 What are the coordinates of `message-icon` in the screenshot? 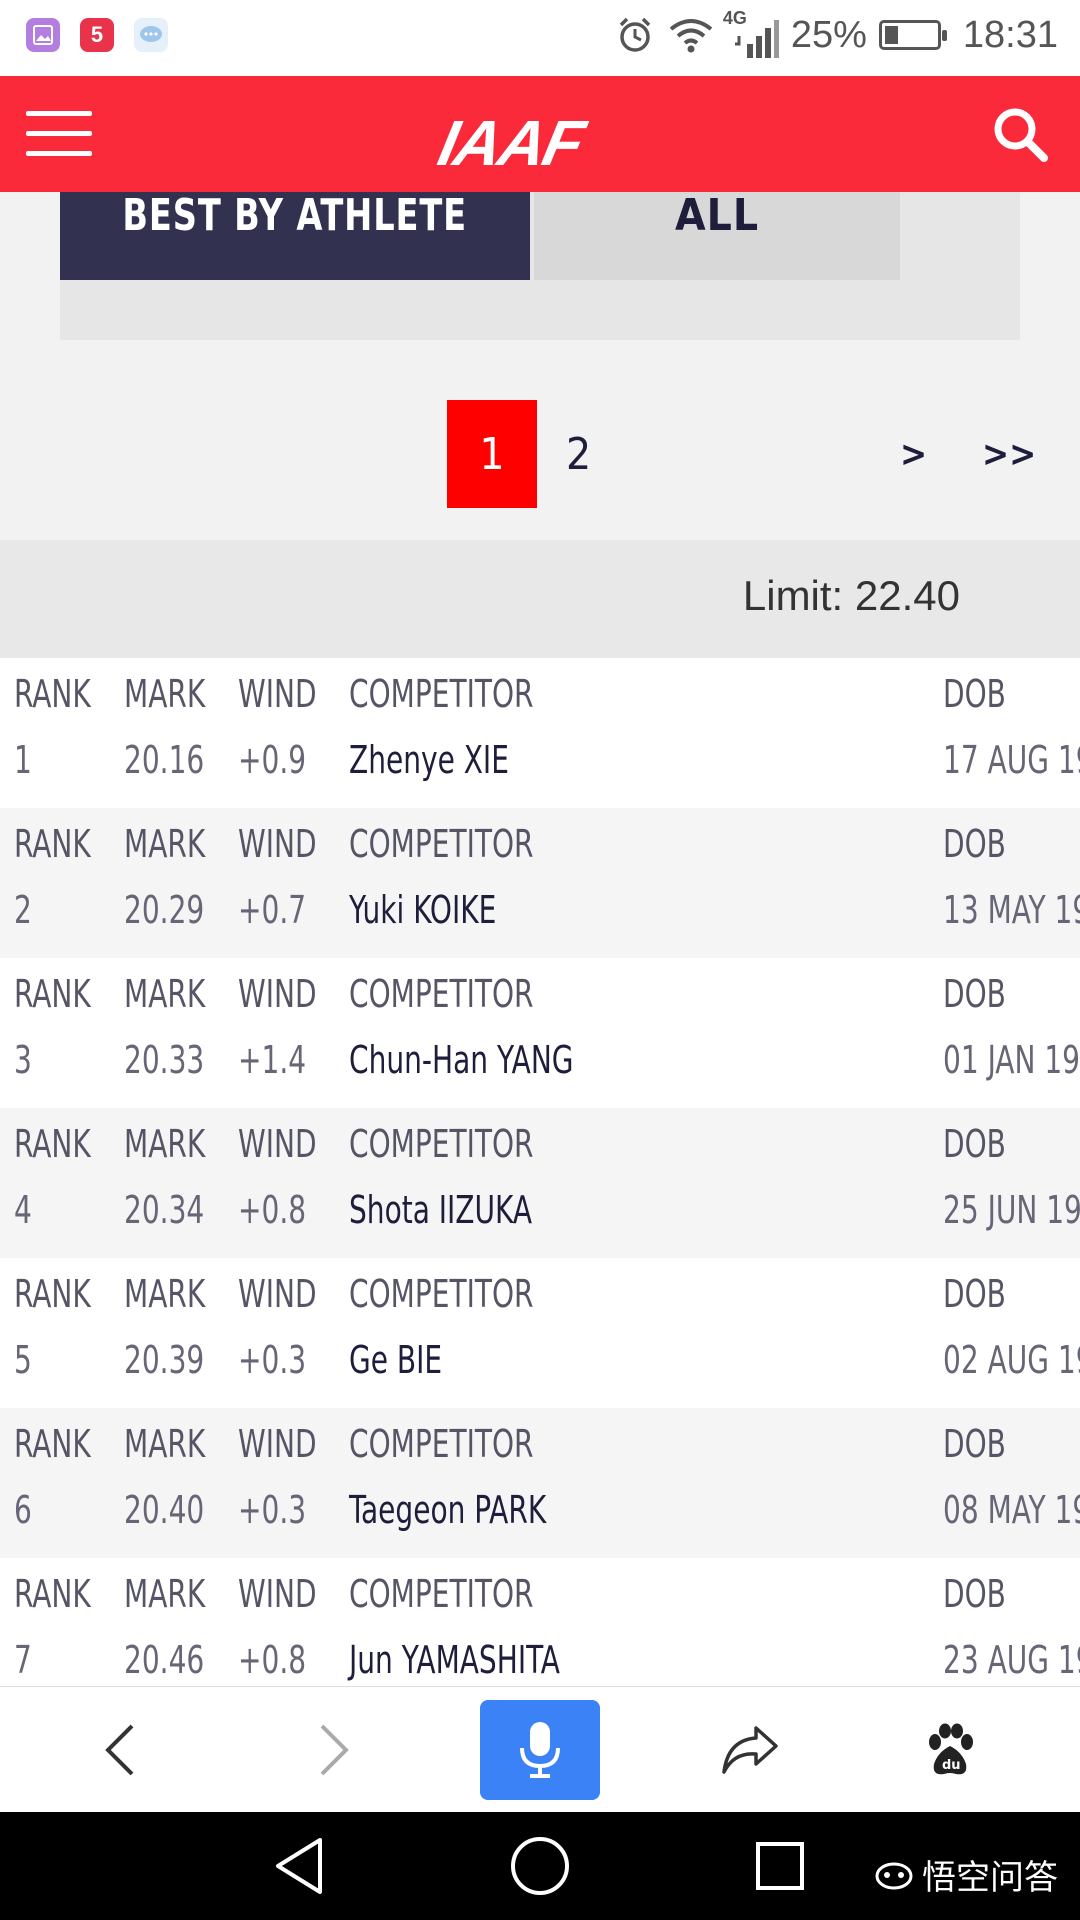 It's located at (151, 35).